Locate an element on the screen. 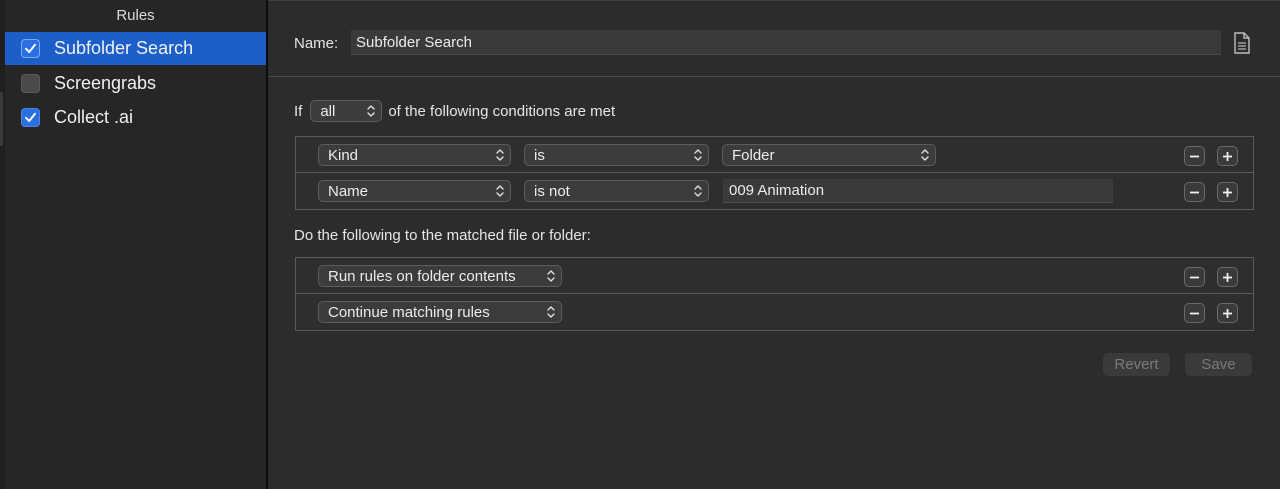  action-popup: Run rules on folder contents is located at coordinates (440, 276).